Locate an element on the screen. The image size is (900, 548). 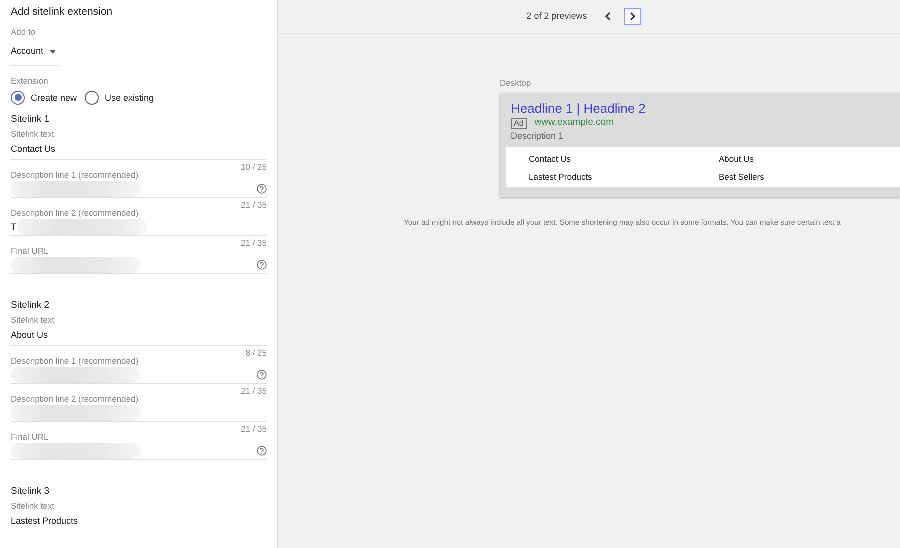
pager-text: 2 of 2 previews is located at coordinates (557, 16).